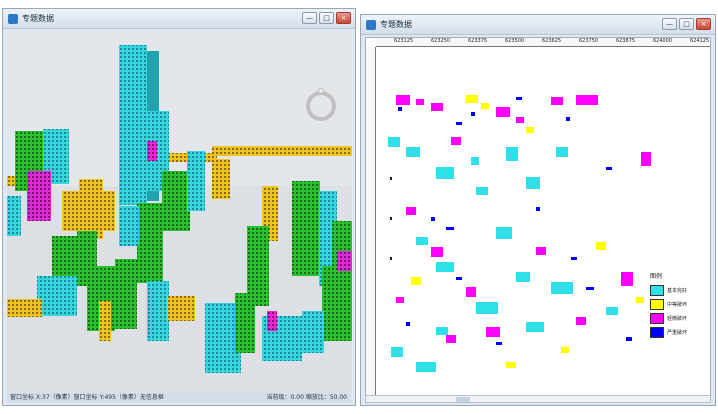 This screenshot has width=718, height=414. I want to click on map-legend: 图例 基本完好 中等破坏 轻微破坏 严重破坏, so click(676, 311).